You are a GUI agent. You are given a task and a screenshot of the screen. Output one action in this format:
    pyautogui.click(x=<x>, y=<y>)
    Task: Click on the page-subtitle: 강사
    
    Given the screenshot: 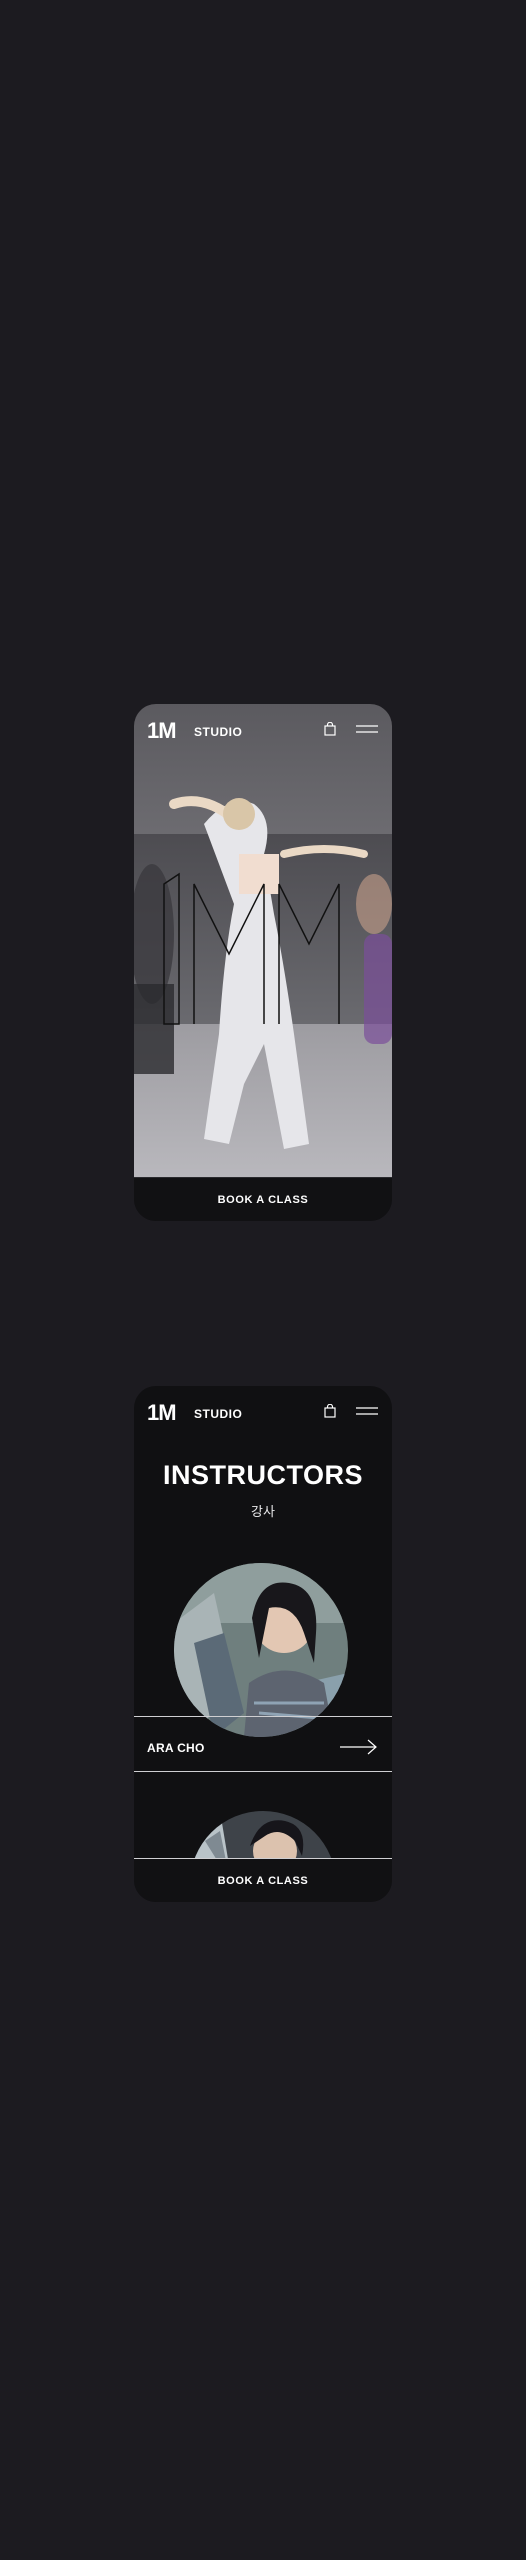 What is the action you would take?
    pyautogui.click(x=263, y=1511)
    